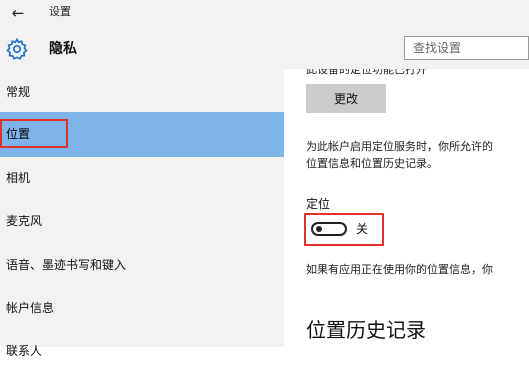 The height and width of the screenshot is (366, 529). What do you see at coordinates (18, 92) in the screenshot?
I see `sidebar-item-label: 常规` at bounding box center [18, 92].